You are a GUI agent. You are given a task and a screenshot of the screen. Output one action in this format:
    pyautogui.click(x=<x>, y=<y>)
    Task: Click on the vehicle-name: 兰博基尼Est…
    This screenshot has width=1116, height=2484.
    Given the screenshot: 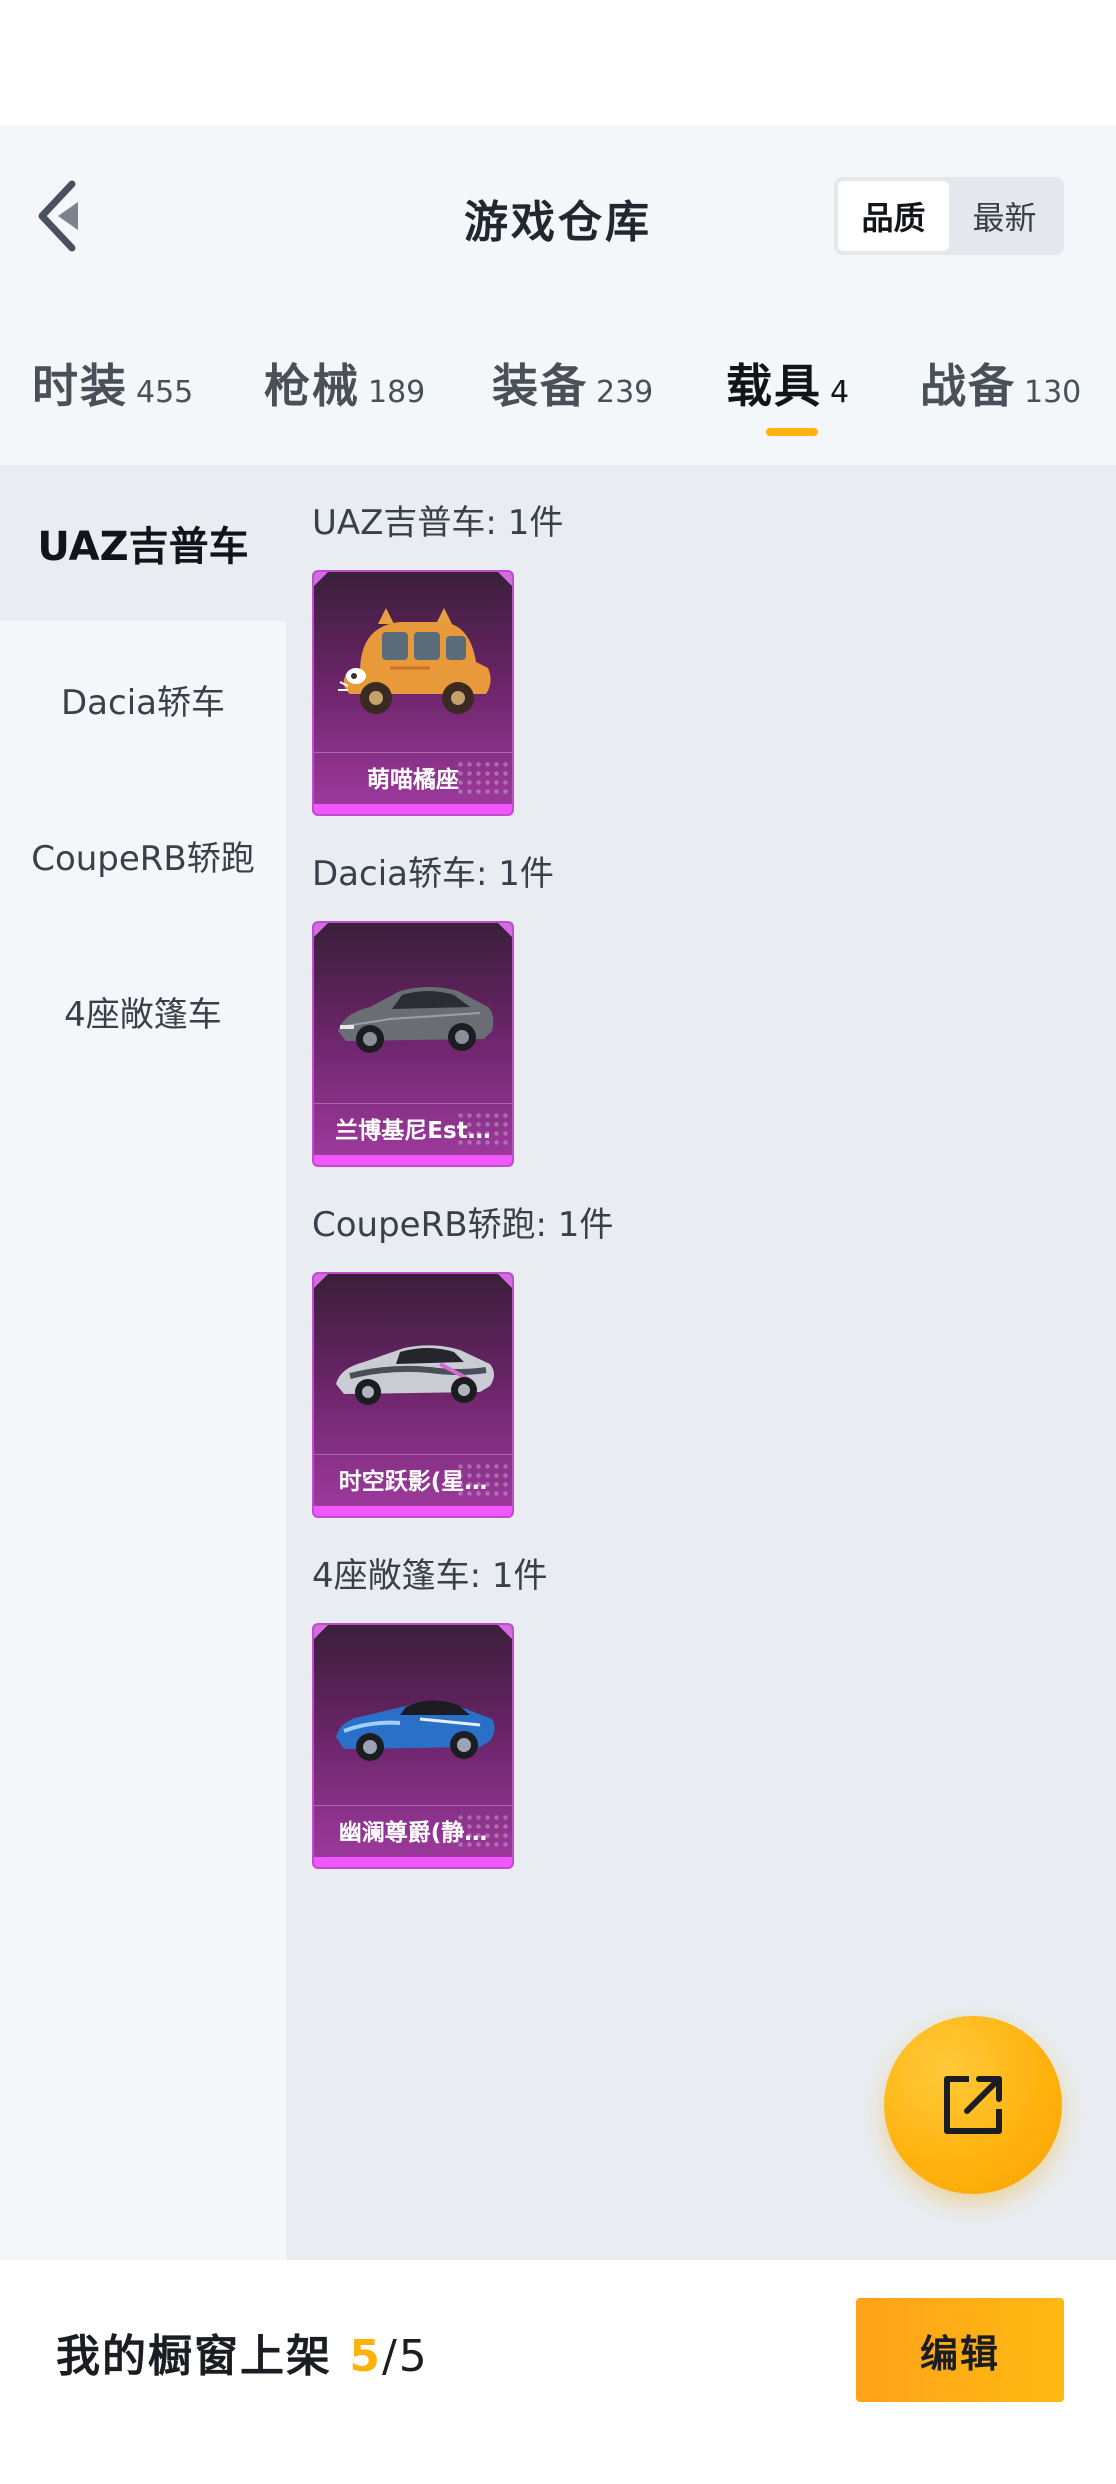 What is the action you would take?
    pyautogui.click(x=413, y=1131)
    